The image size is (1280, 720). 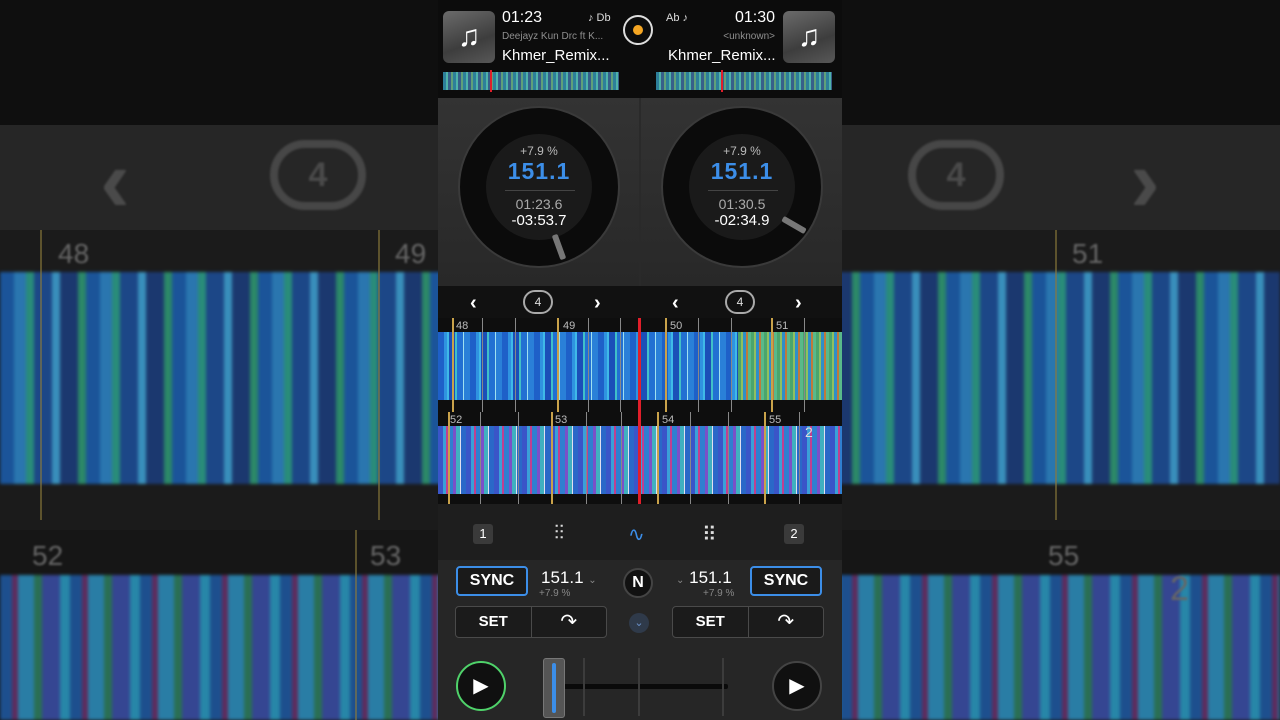 What do you see at coordinates (48, 555) in the screenshot?
I see `bg-beat-number: 52` at bounding box center [48, 555].